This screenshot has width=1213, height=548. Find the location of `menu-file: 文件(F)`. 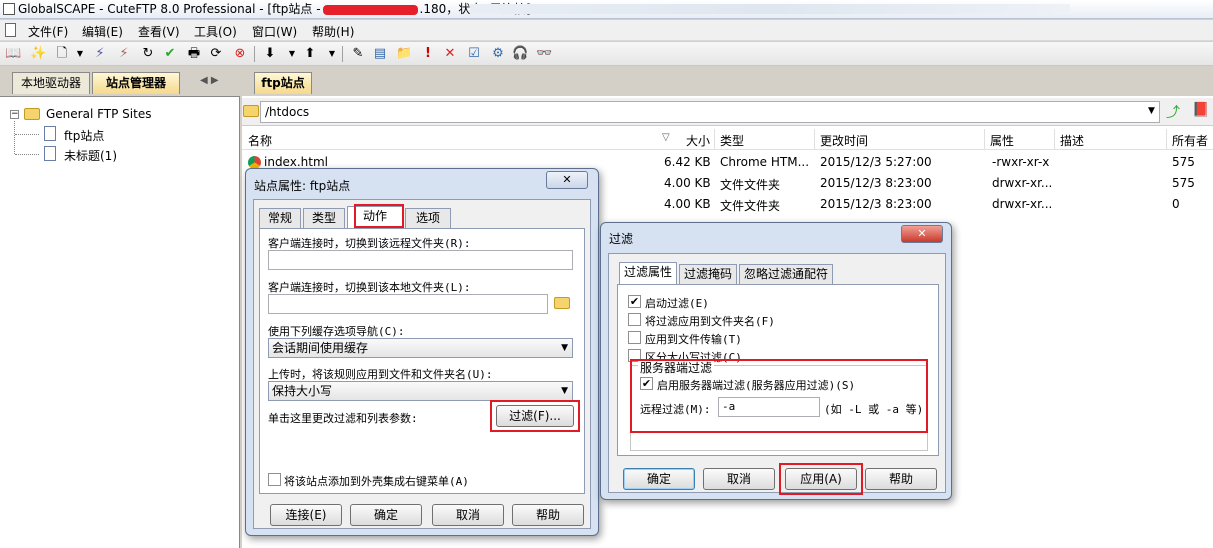

menu-file: 文件(F) is located at coordinates (48, 31).